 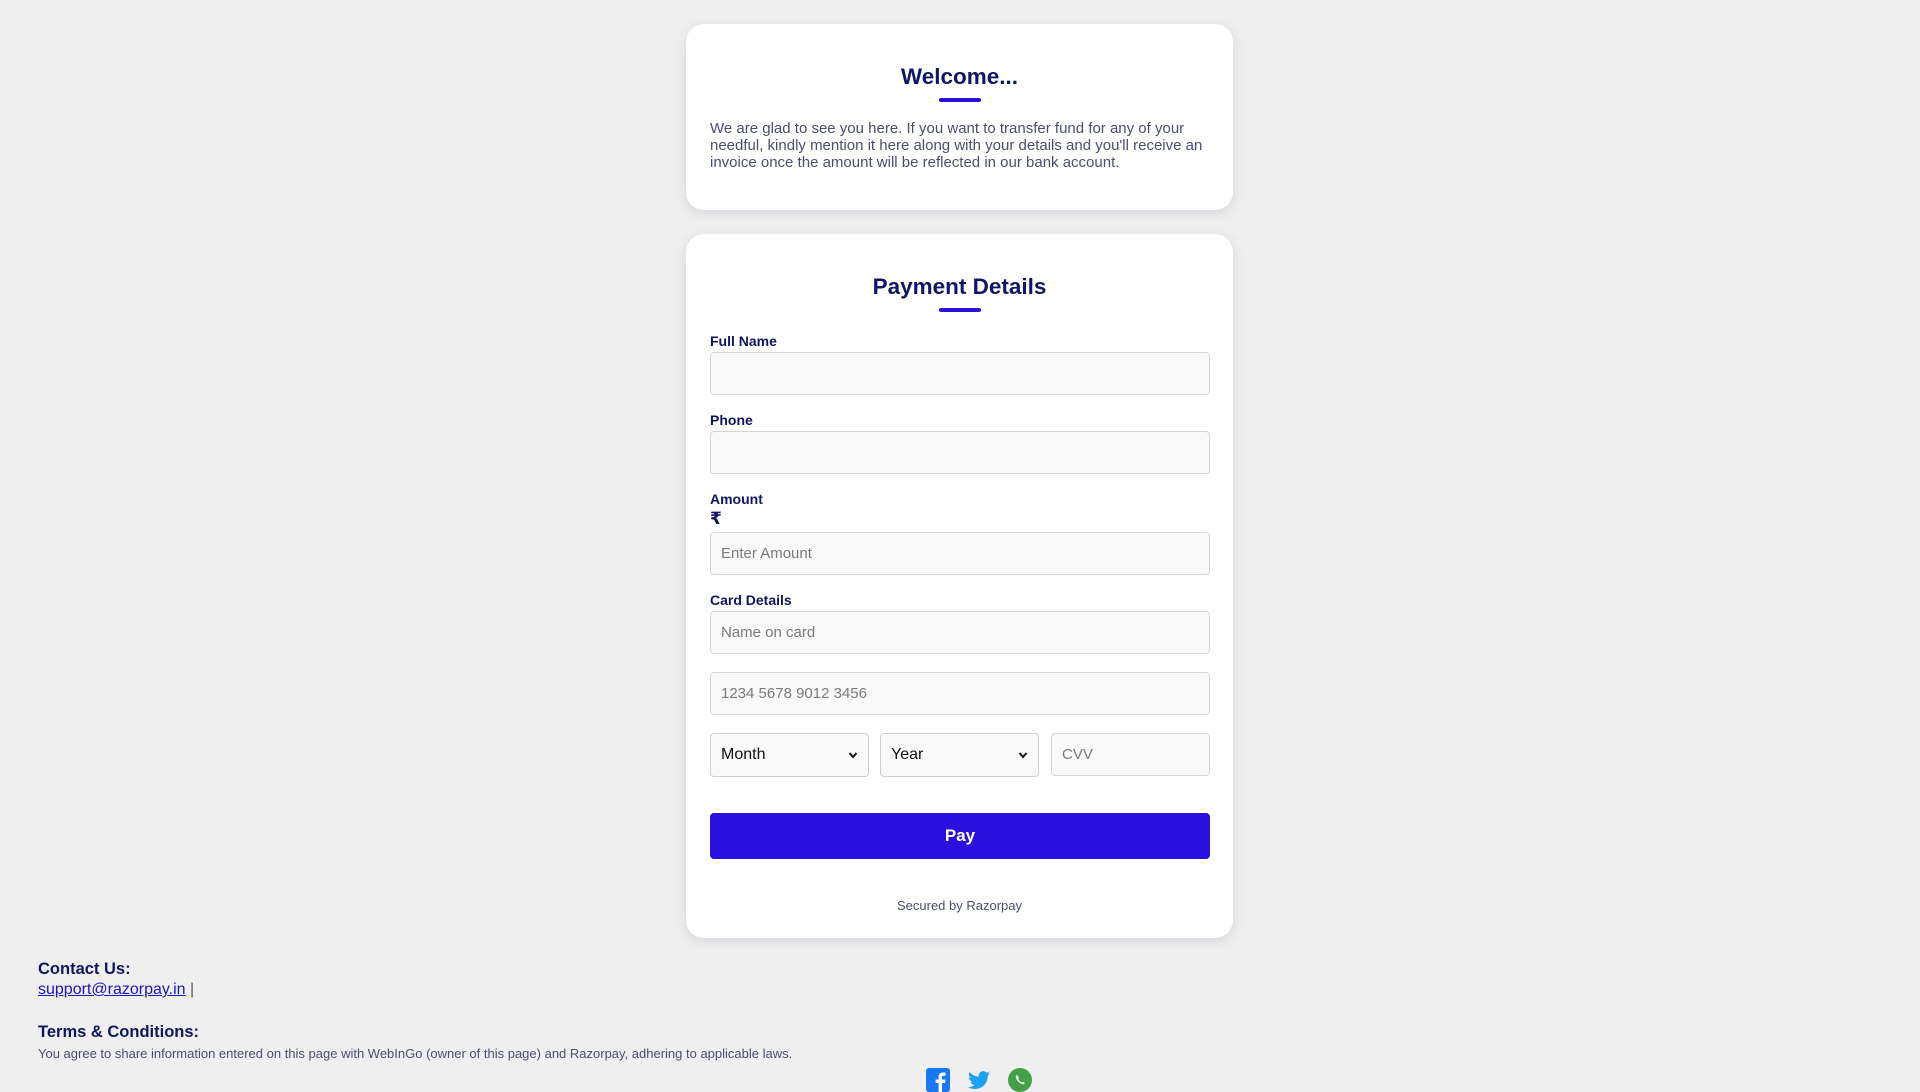 I want to click on social-icons, so click(x=979, y=1080).